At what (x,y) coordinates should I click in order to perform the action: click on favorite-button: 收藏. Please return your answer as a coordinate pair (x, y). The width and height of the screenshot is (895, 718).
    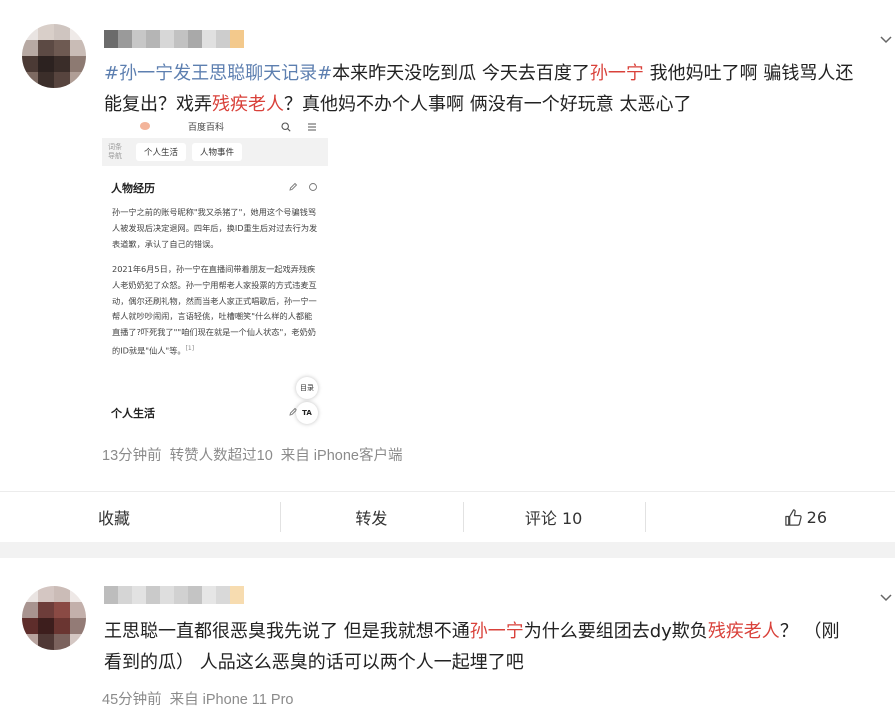
    Looking at the image, I should click on (140, 517).